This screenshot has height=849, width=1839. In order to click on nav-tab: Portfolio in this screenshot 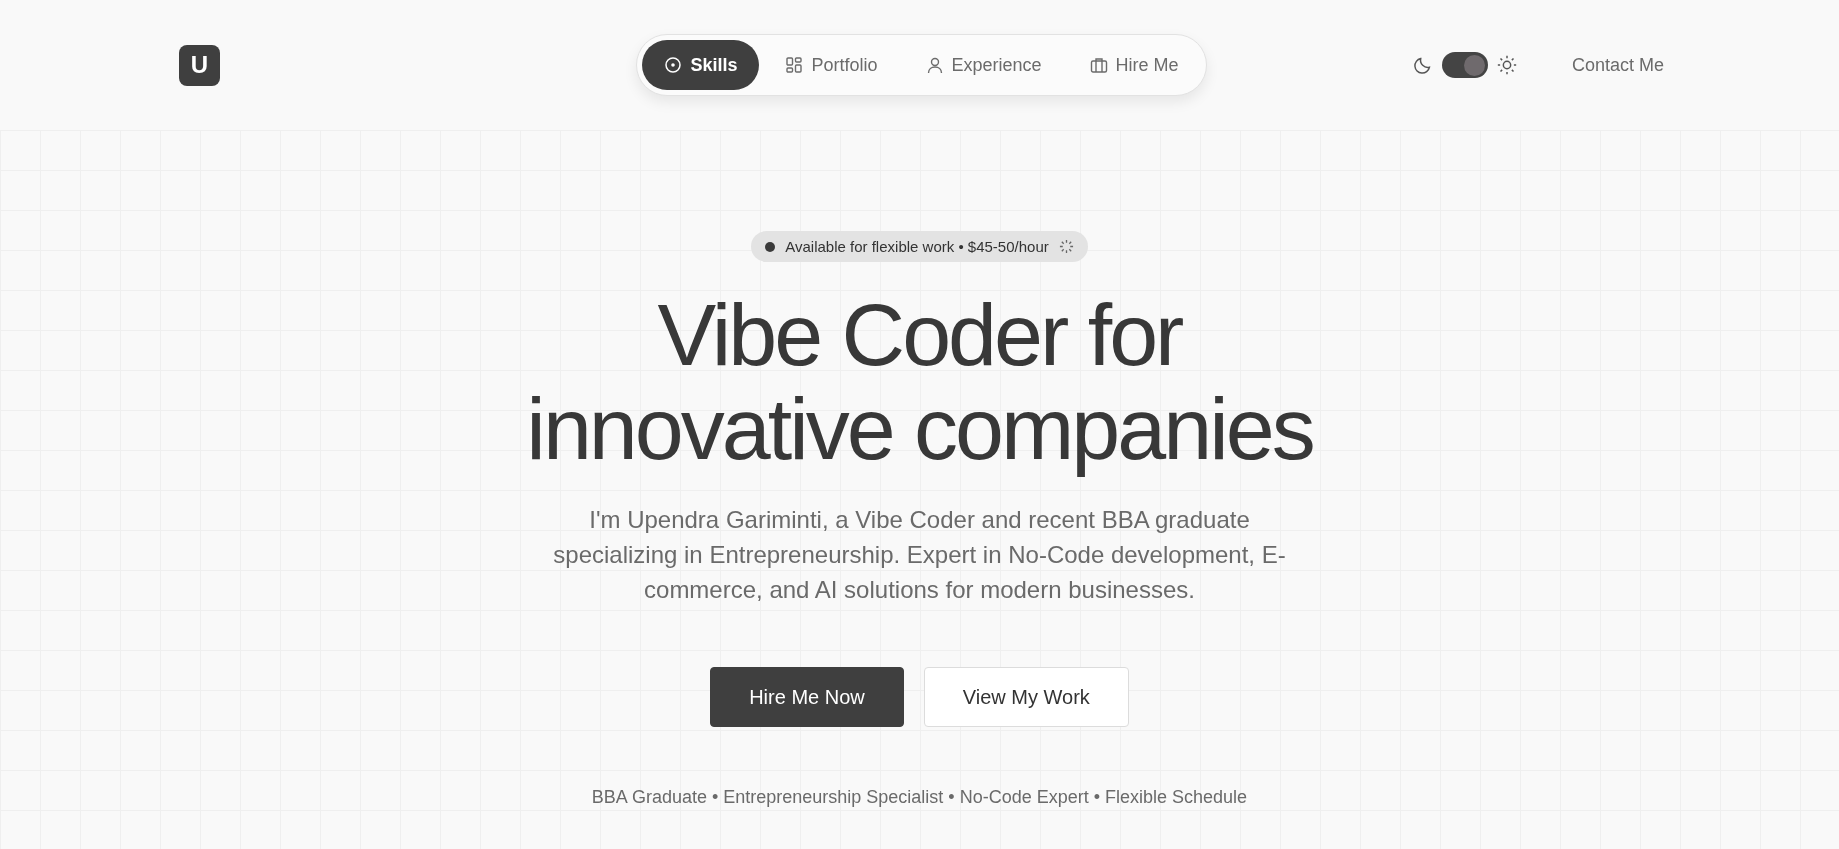, I will do `click(831, 65)`.